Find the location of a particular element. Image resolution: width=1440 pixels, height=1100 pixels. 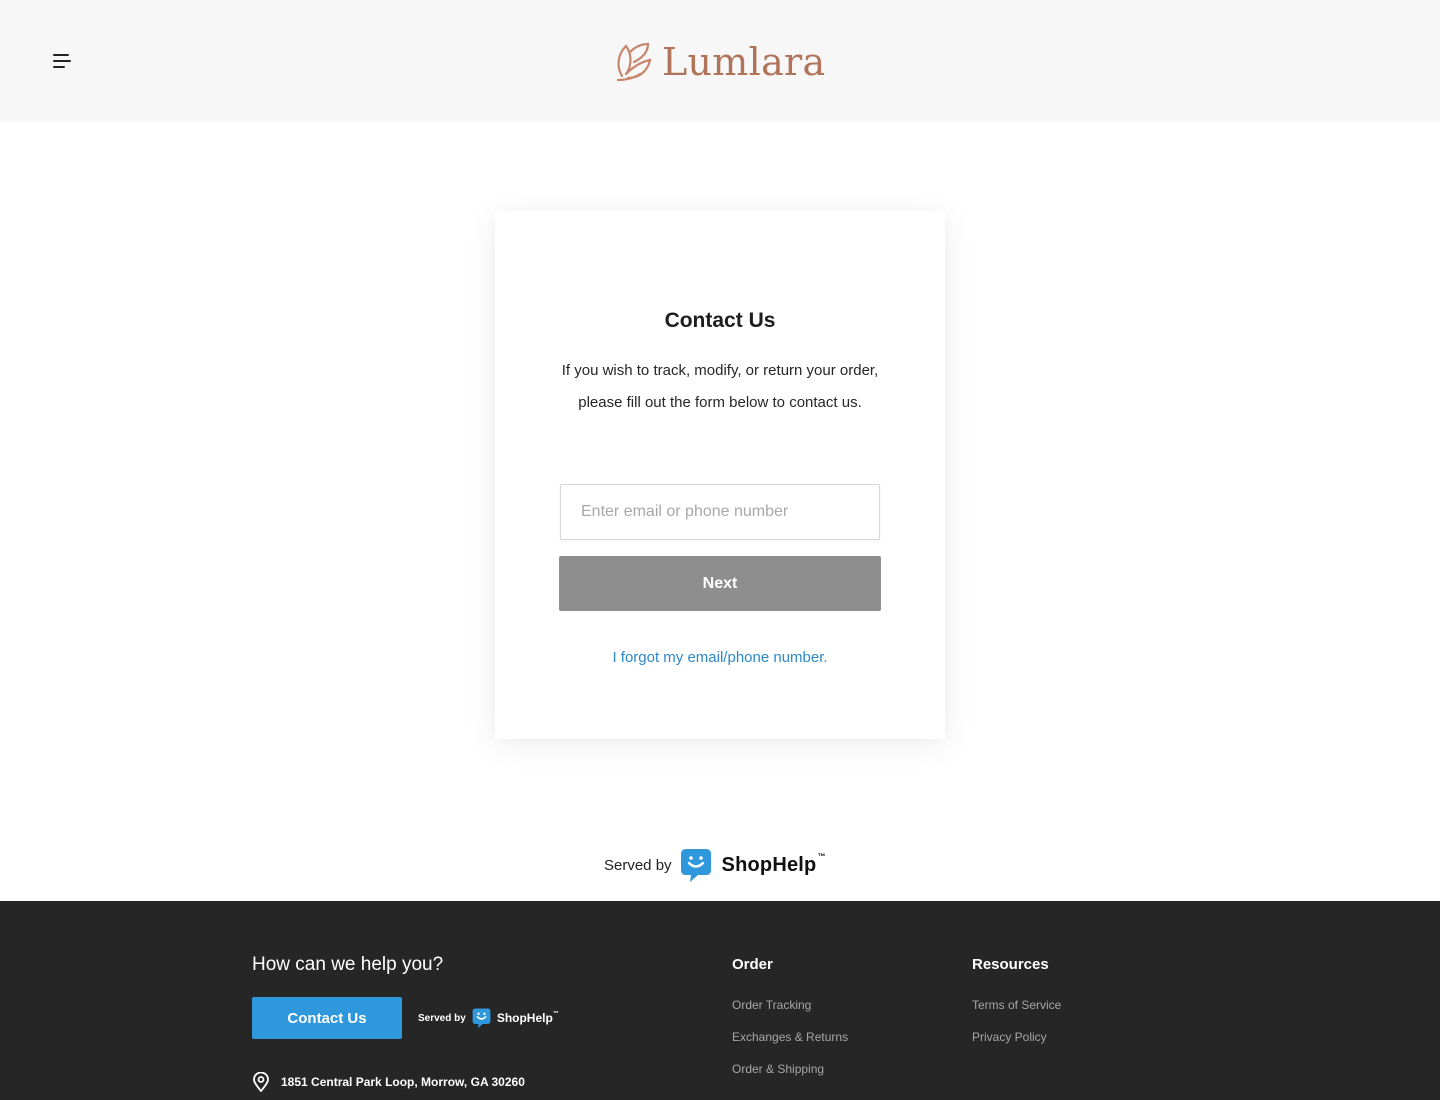

forgot-email-link: I forgot my email/phone number. is located at coordinates (720, 657).